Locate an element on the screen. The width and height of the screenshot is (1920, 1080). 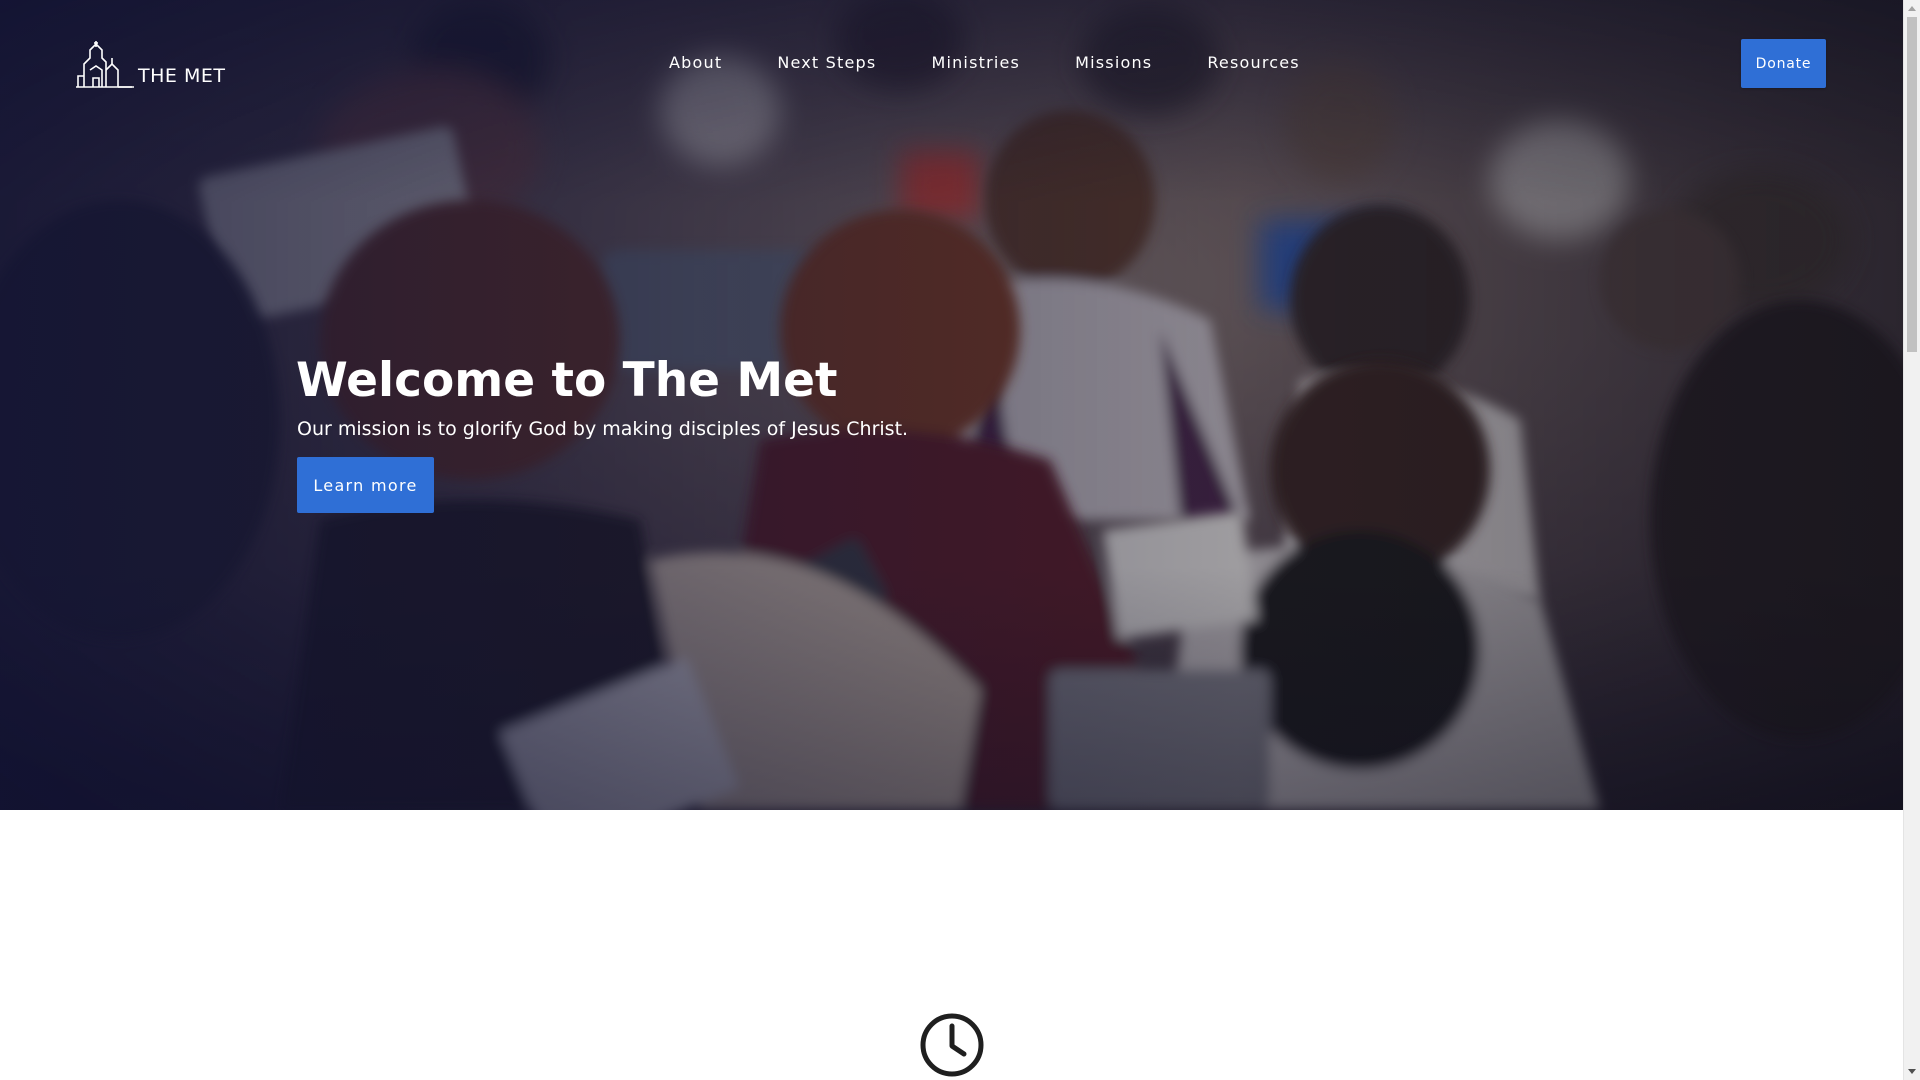
scrollbar-thumb is located at coordinates (1912, 184).